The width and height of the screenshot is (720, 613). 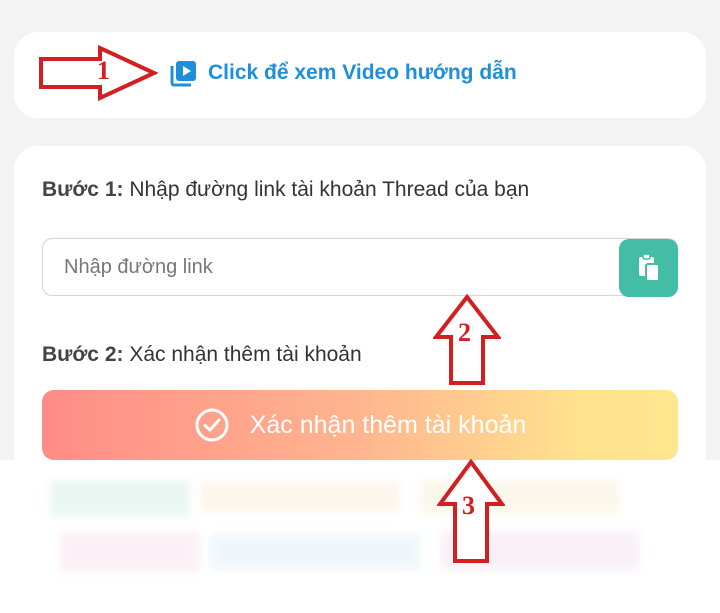 What do you see at coordinates (83, 189) in the screenshot?
I see `step-1-prefix: Bước 1:` at bounding box center [83, 189].